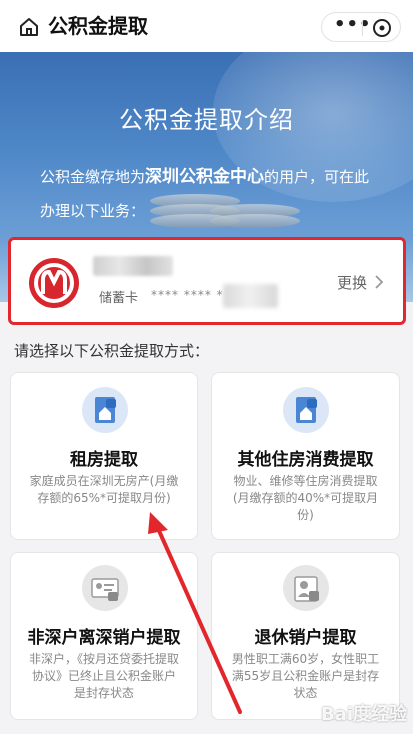  I want to click on masked-account-name, so click(133, 266).